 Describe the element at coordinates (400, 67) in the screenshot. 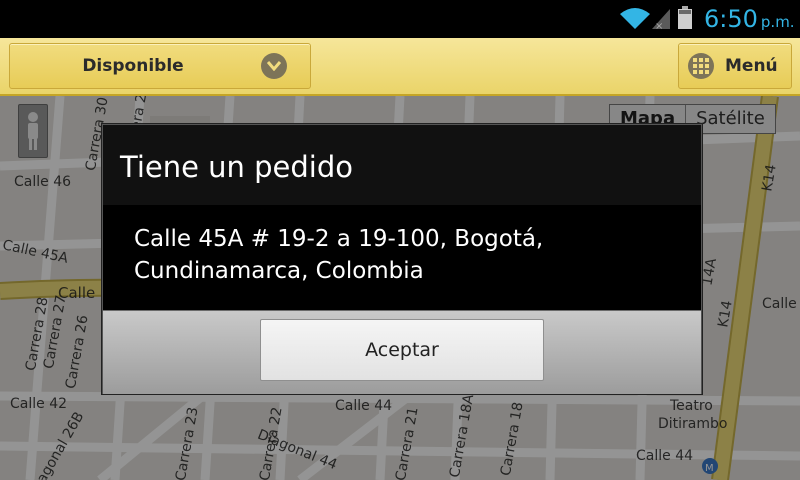

I see `action-bar: Disponible Menú` at that location.